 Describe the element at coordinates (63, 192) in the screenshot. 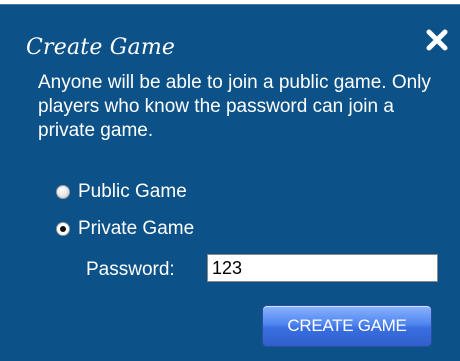

I see `public-game-radio` at that location.